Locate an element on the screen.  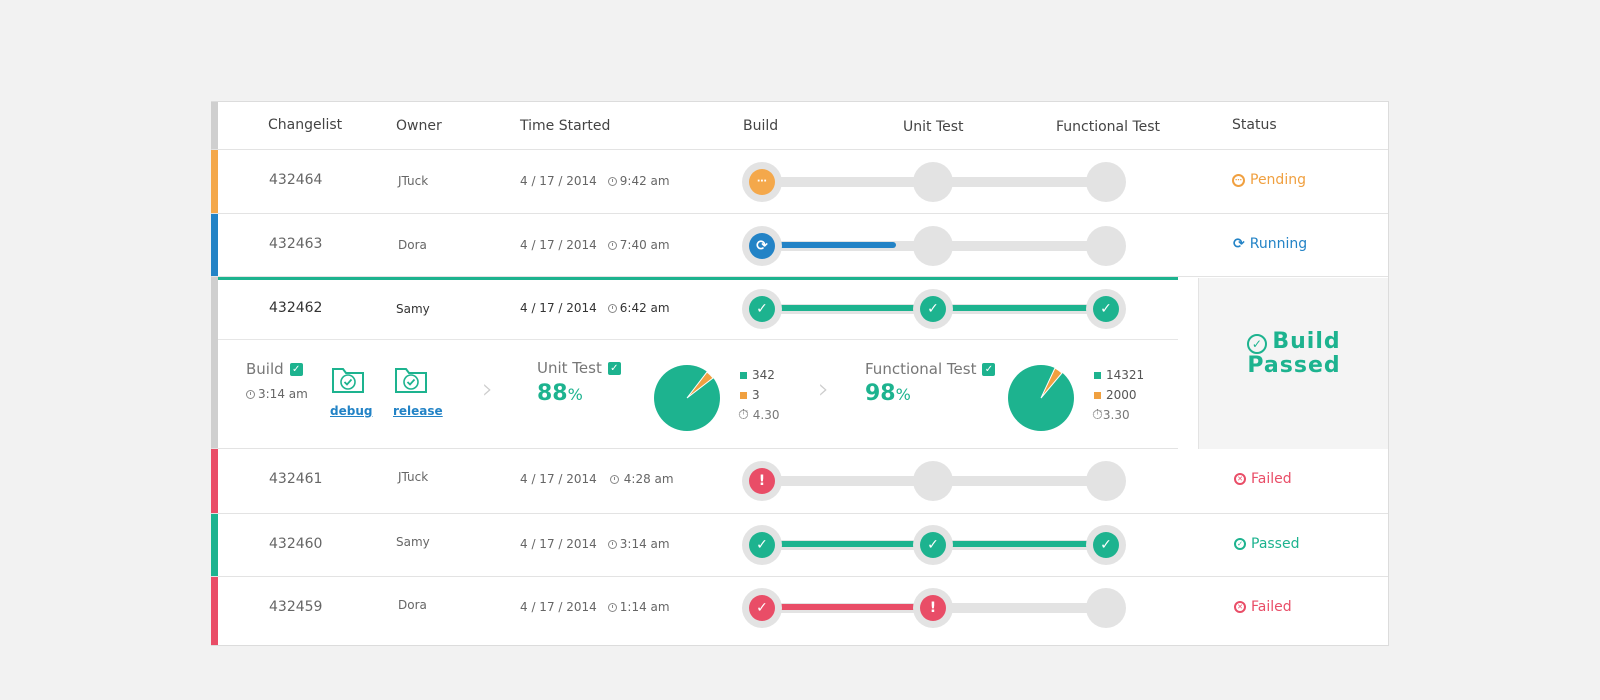
time-started: 4 / 17 / 2014 1:14 am is located at coordinates (595, 607).